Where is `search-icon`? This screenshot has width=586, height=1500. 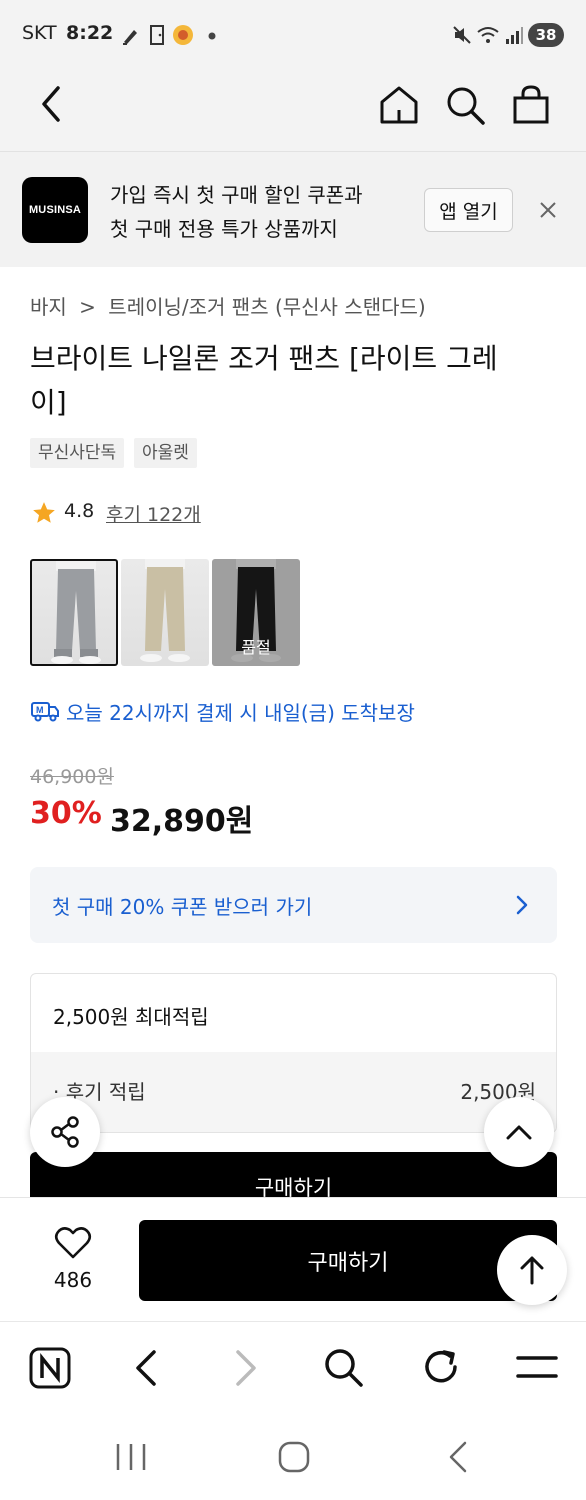
search-icon is located at coordinates (465, 105).